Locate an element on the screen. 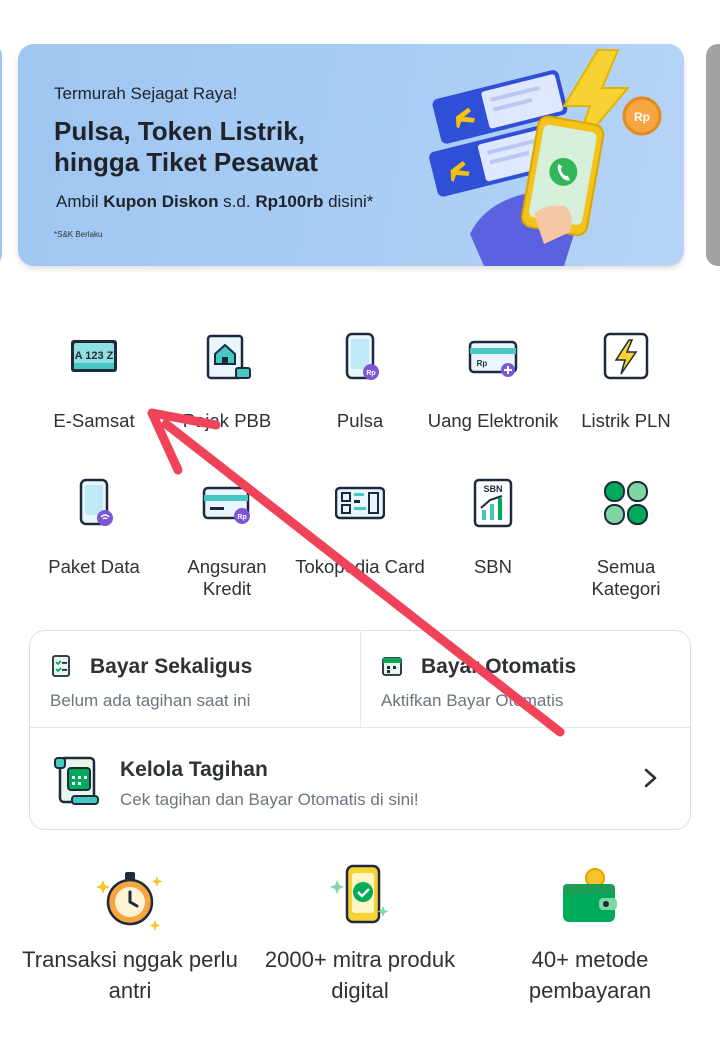  category-paket-data: Paket Data is located at coordinates (94, 537).